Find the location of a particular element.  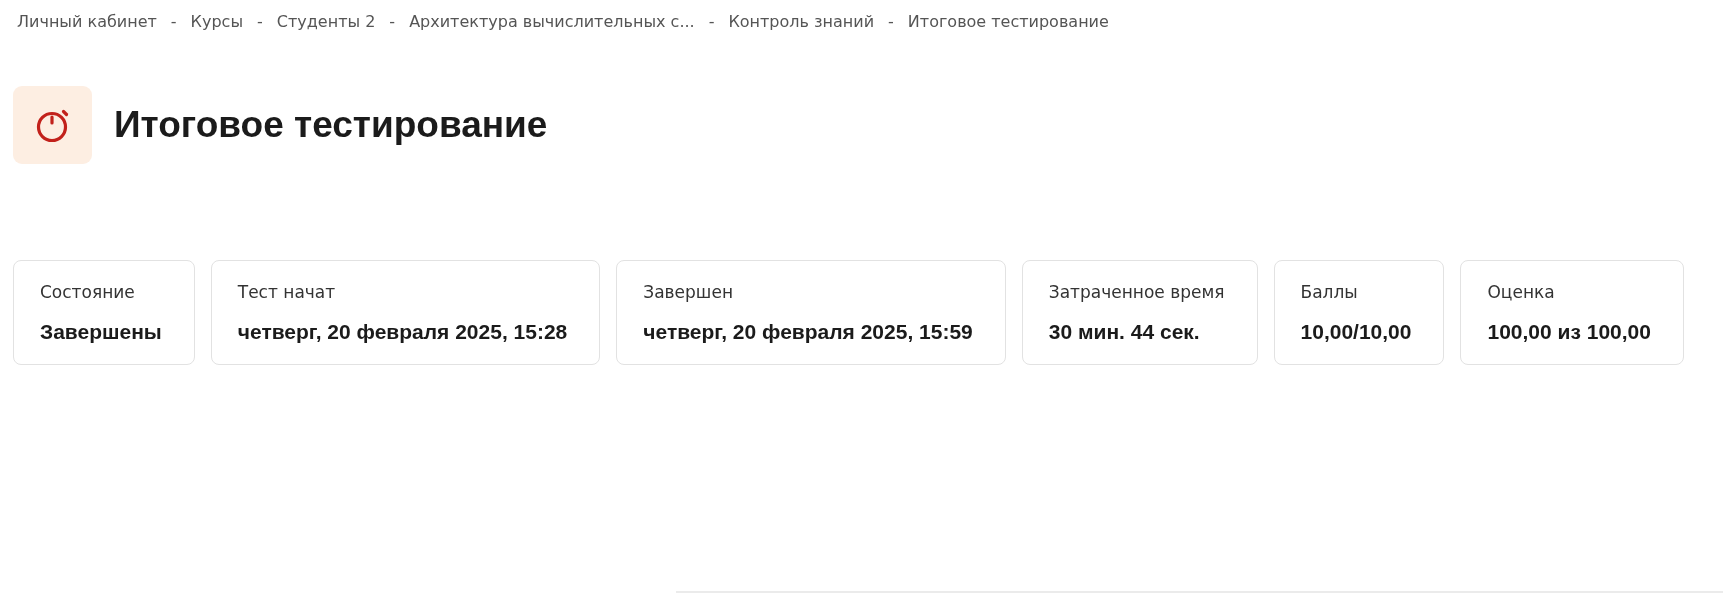

card-value: четверг, 20 февраля 2025, 15:28 is located at coordinates (402, 331).